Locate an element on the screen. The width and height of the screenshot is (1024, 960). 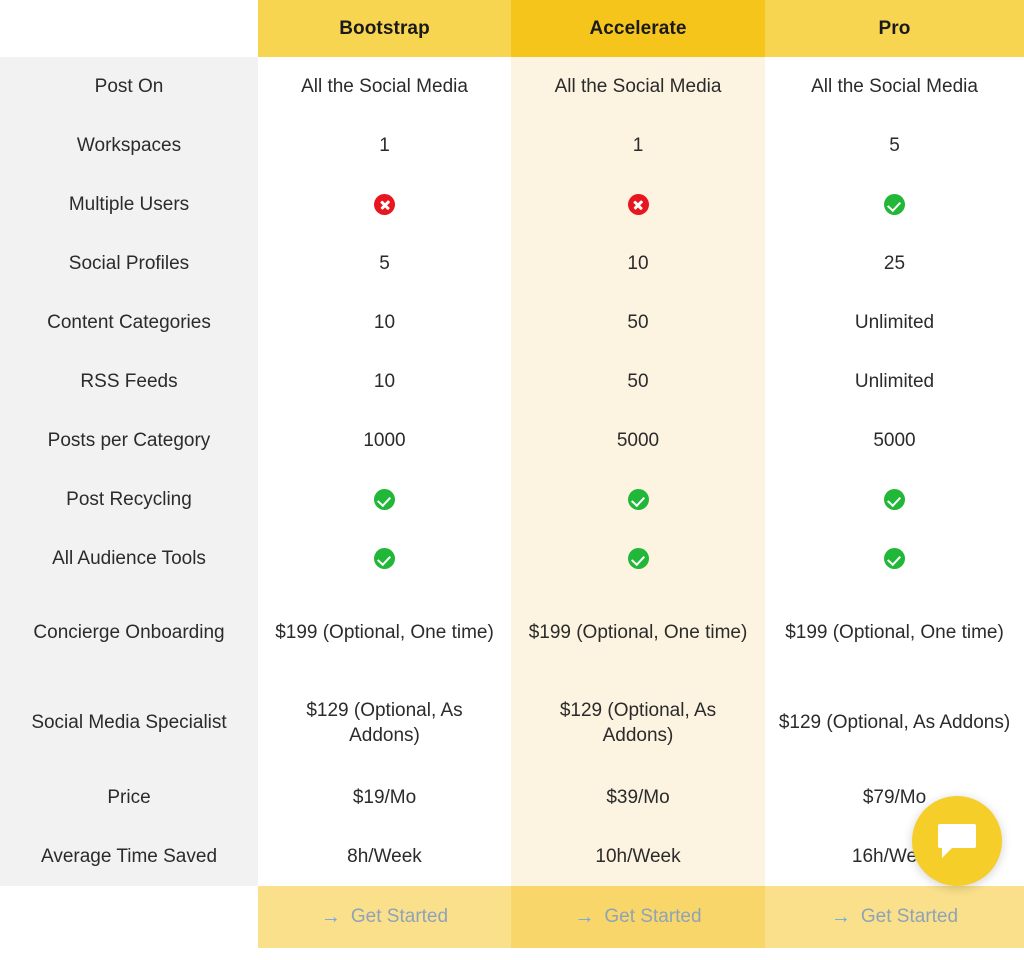
table-row: Post Recycling is located at coordinates (512, 499).